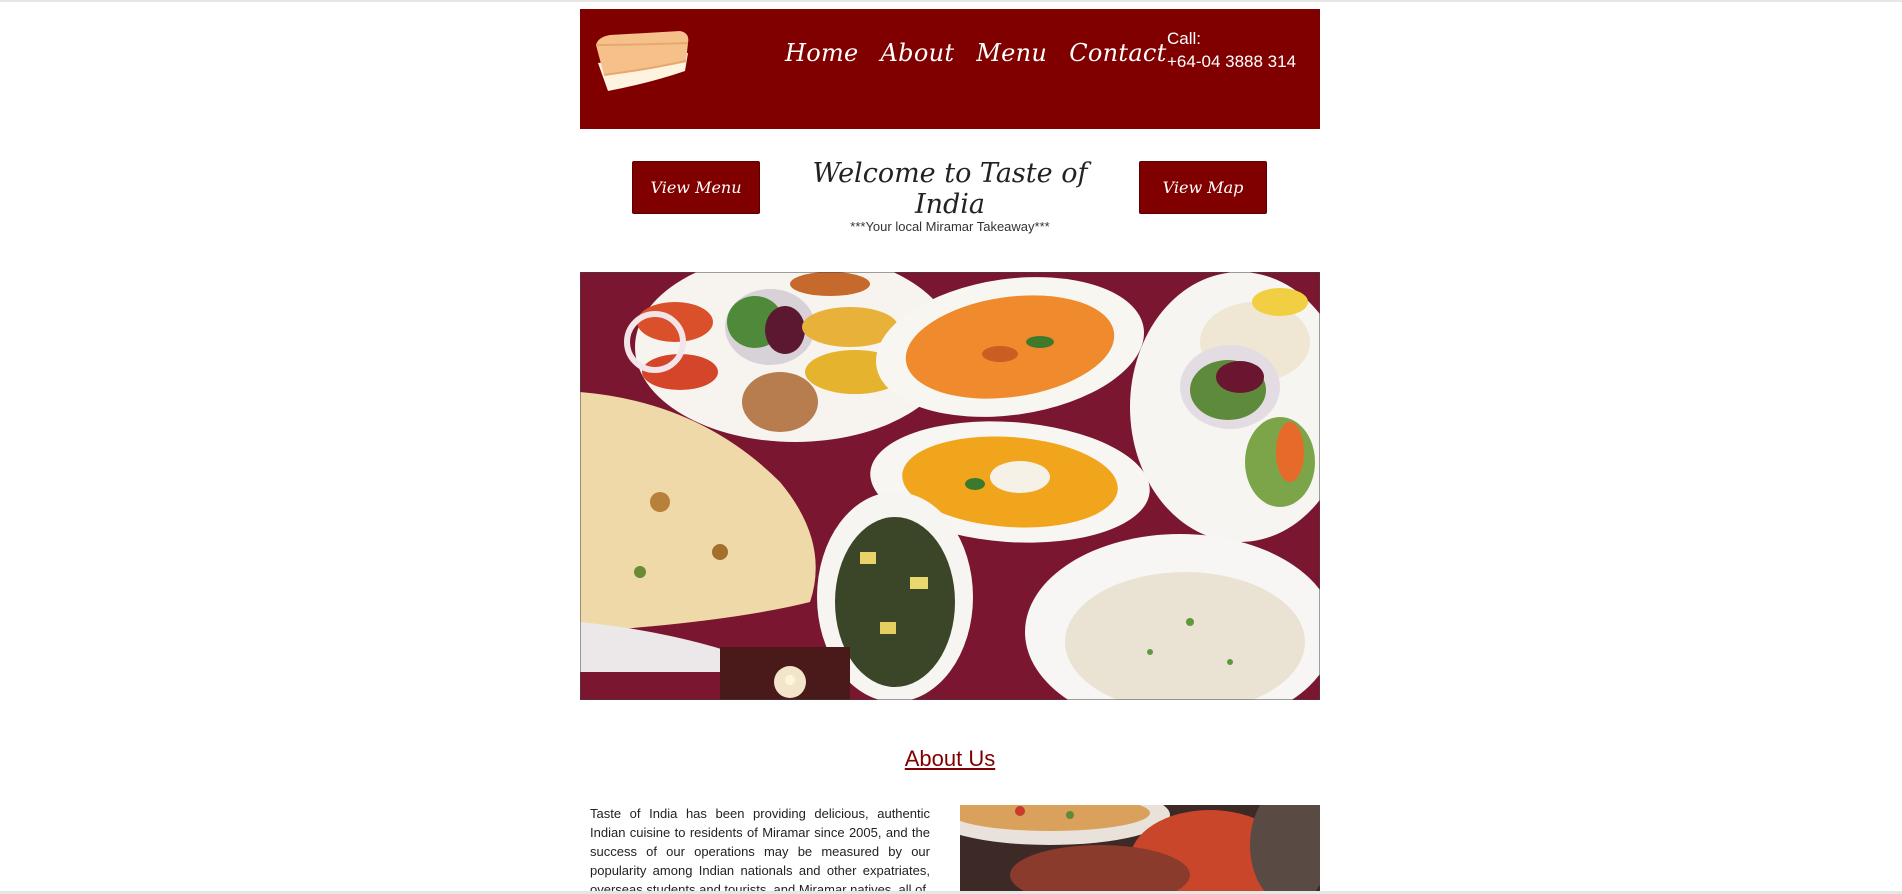 Image resolution: width=1902 pixels, height=894 pixels. I want to click on nav-menu: Menu, so click(1011, 53).